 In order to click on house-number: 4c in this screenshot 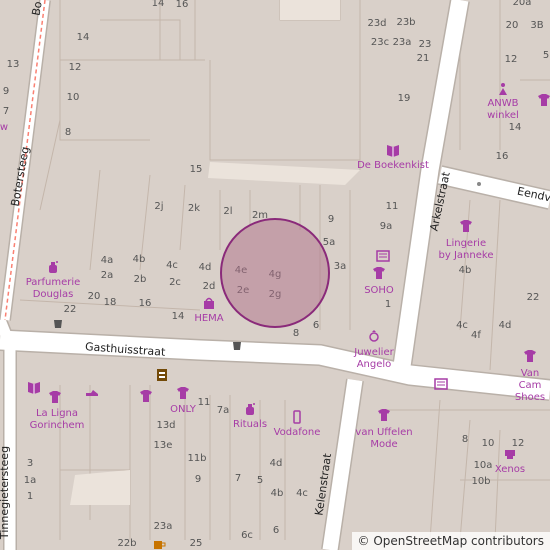, I will do `click(462, 325)`.